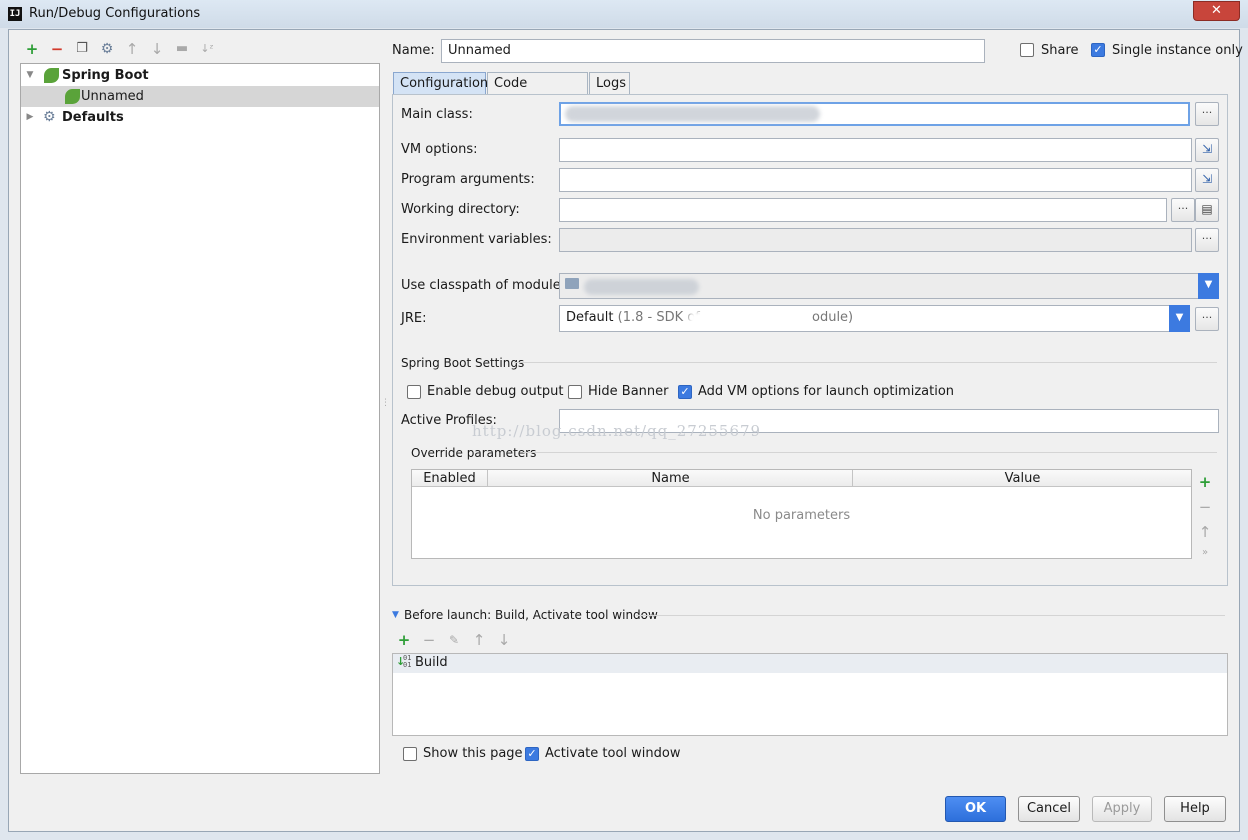  I want to click on ok-button: OK, so click(975, 809).